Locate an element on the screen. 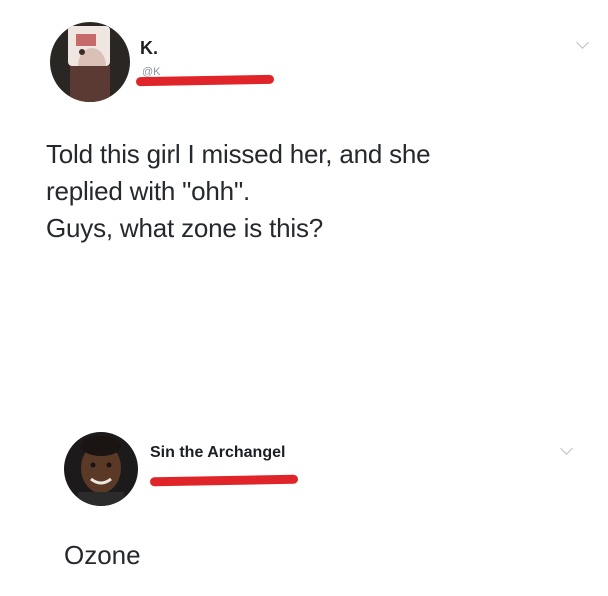  tweet-text-line: Told this girl I missed her, and she is located at coordinates (238, 154).